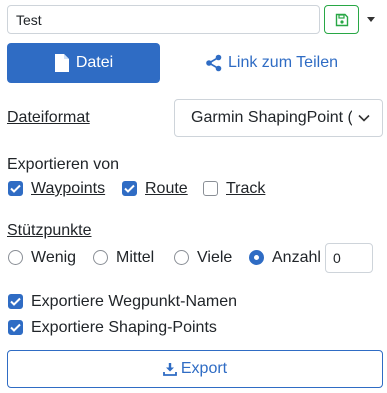 The height and width of the screenshot is (393, 387). Describe the element at coordinates (163, 19) in the screenshot. I see `filename-input` at that location.